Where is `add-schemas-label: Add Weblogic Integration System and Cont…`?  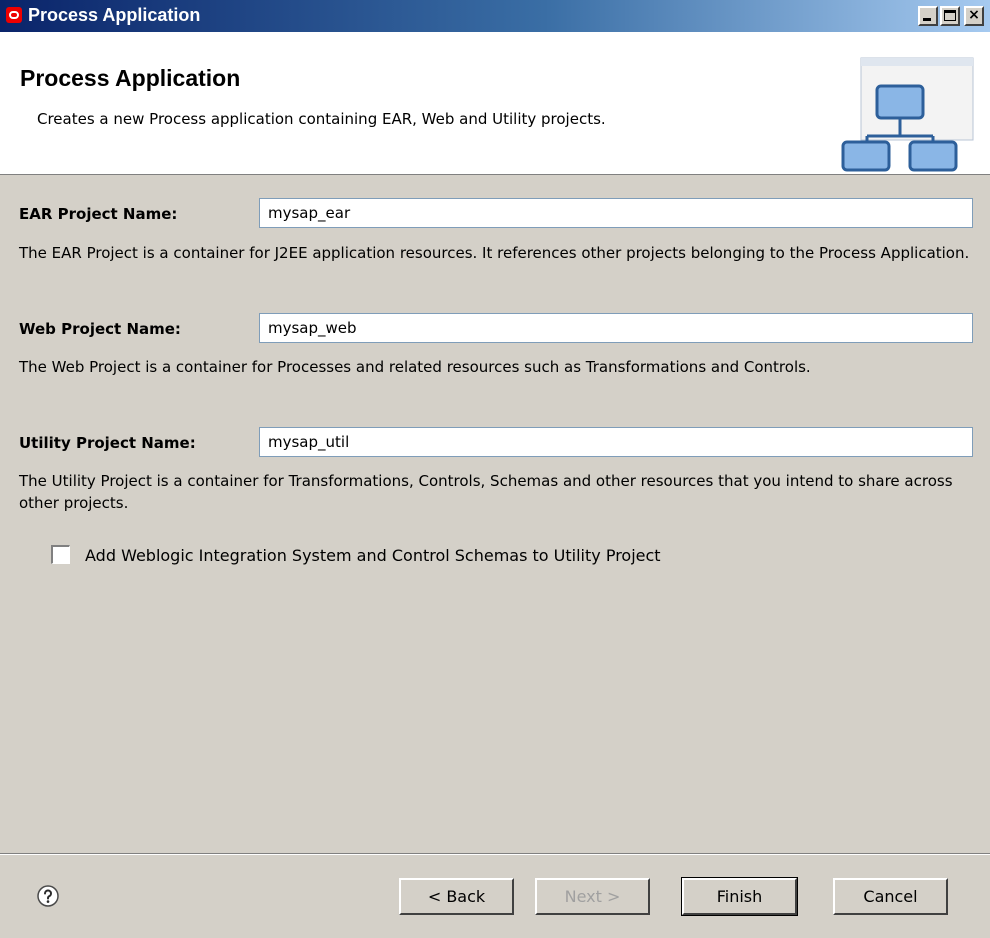 add-schemas-label: Add Weblogic Integration System and Cont… is located at coordinates (373, 555).